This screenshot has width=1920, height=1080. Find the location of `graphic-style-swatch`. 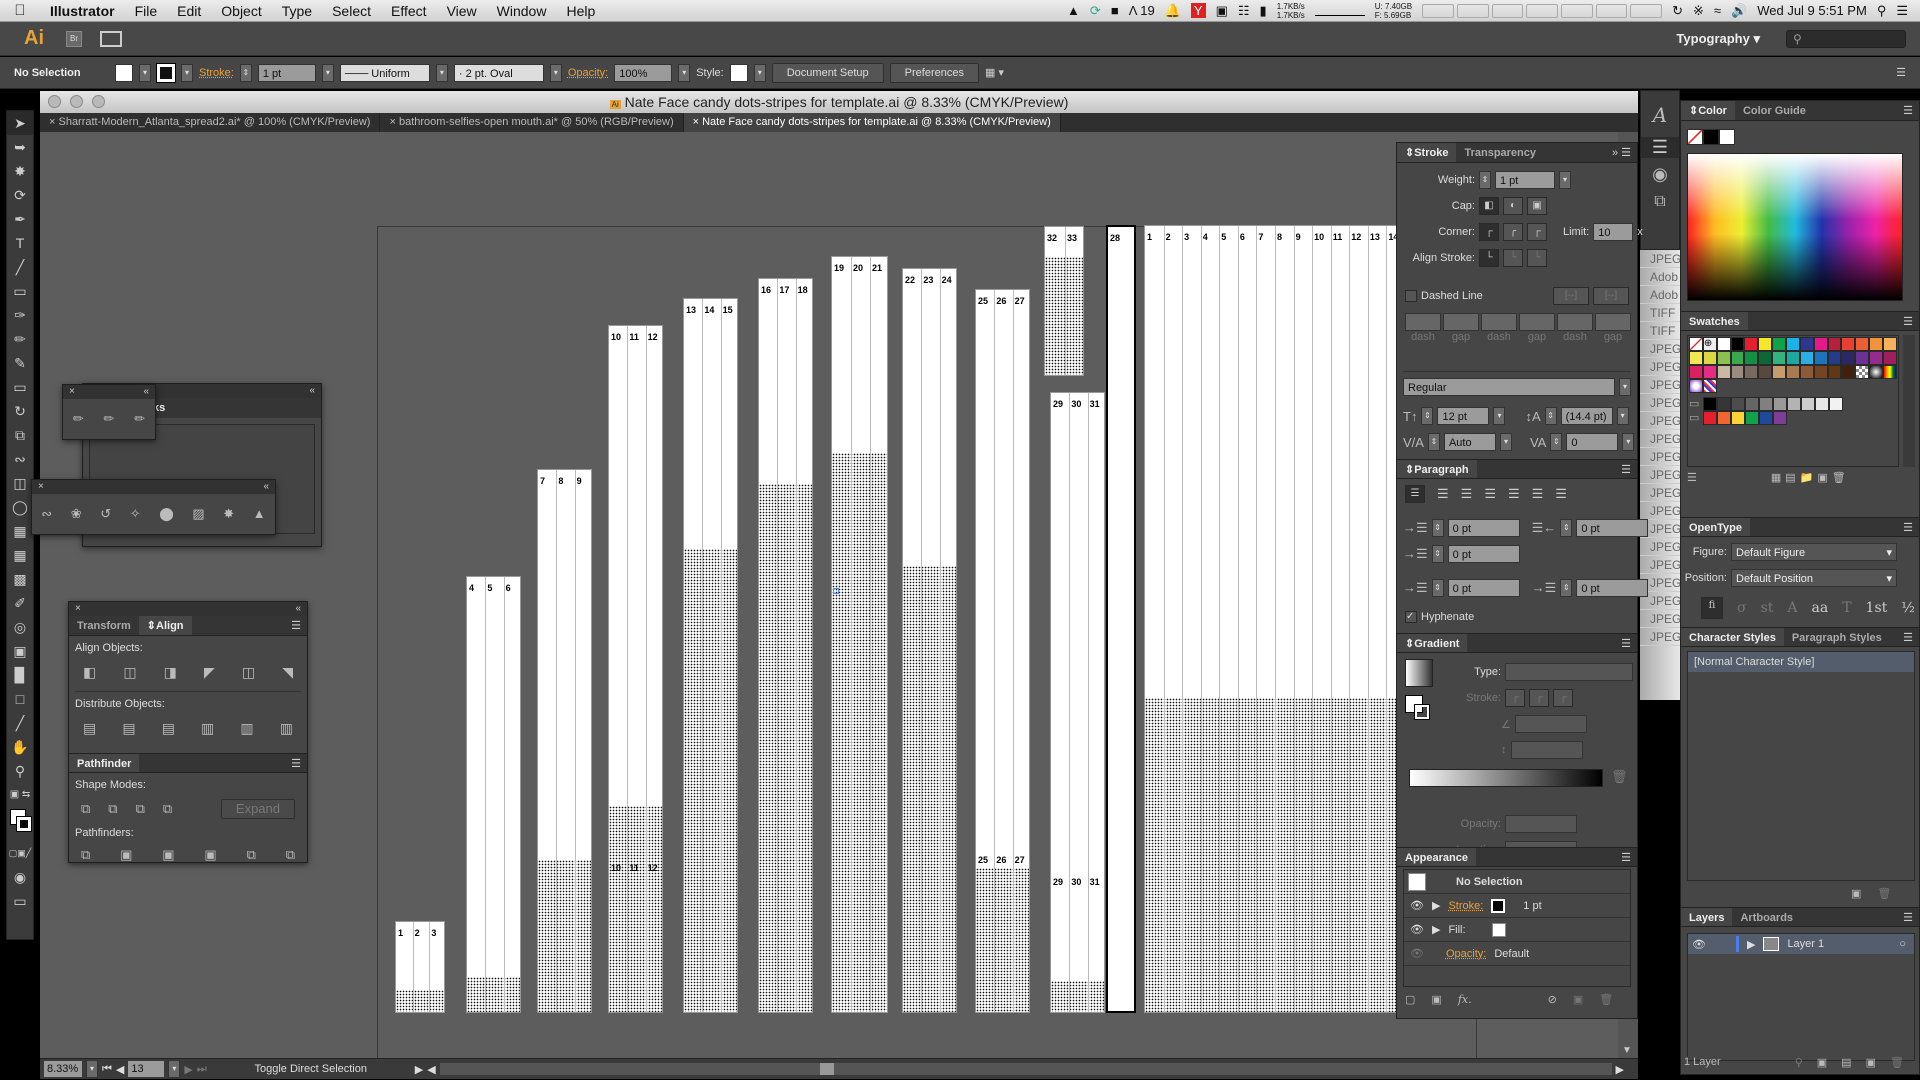

graphic-style-swatch is located at coordinates (738, 72).